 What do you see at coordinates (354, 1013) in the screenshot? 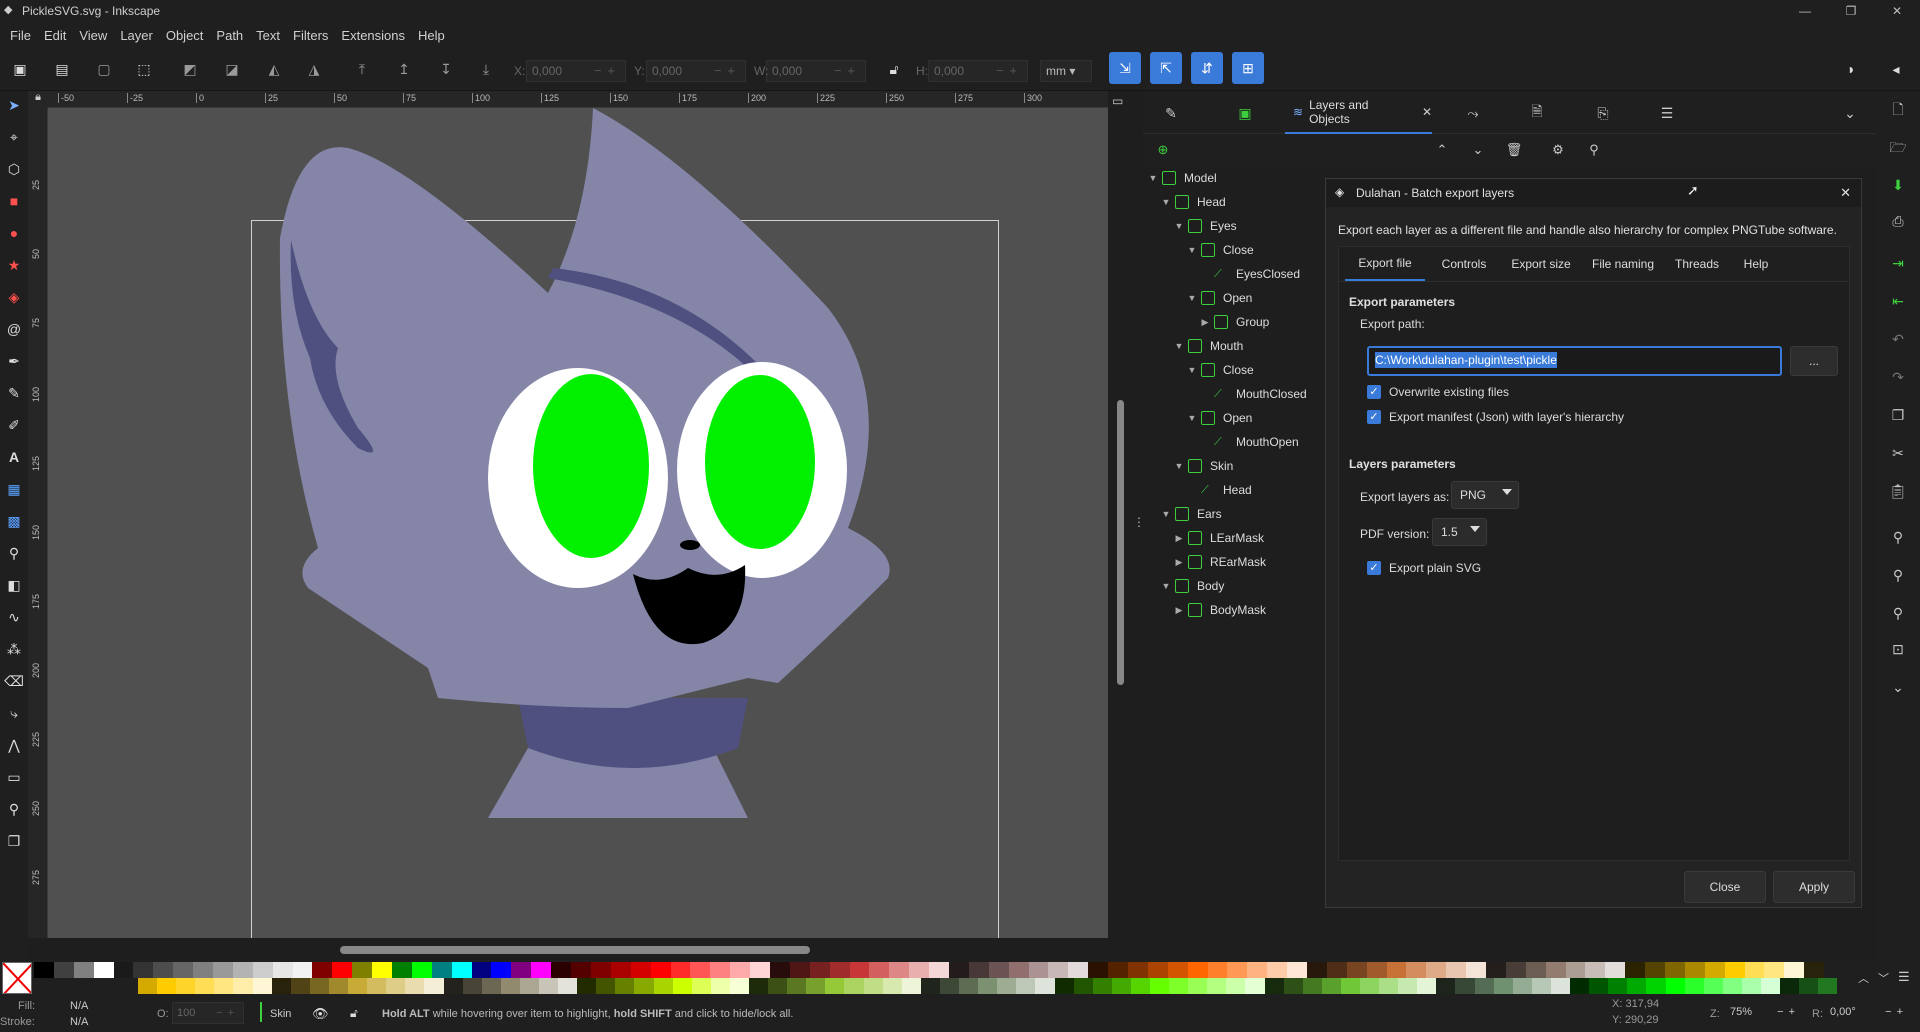
I see `layer-lock-icon: 🔓︎` at bounding box center [354, 1013].